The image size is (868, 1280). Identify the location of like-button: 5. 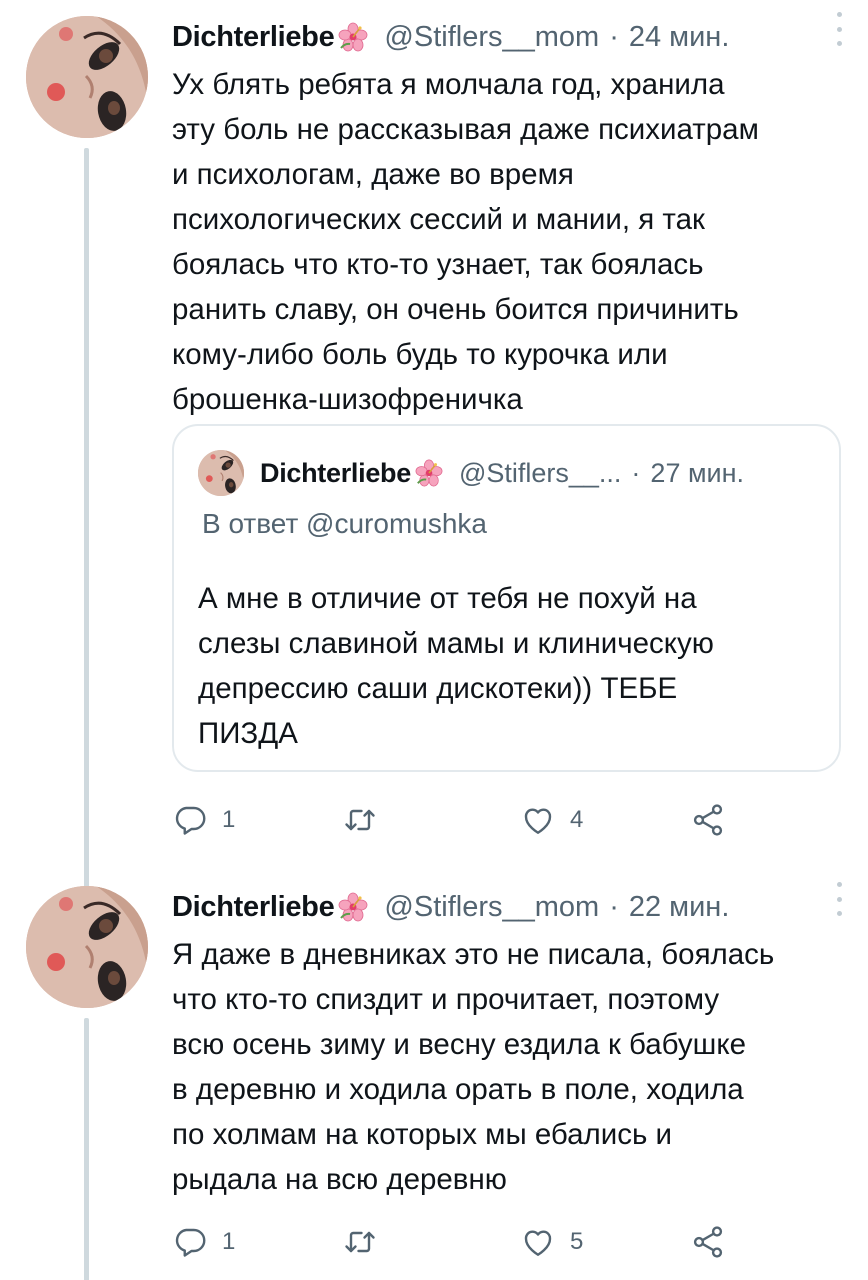
(551, 1242).